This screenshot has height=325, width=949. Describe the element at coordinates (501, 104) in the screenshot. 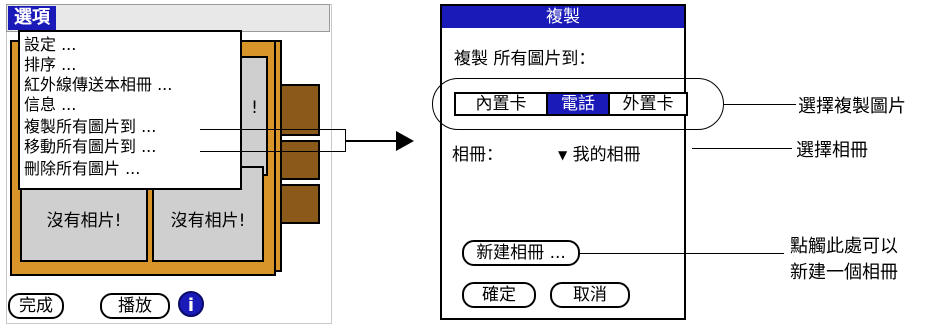

I see `target-internal-card: 內置卡` at that location.